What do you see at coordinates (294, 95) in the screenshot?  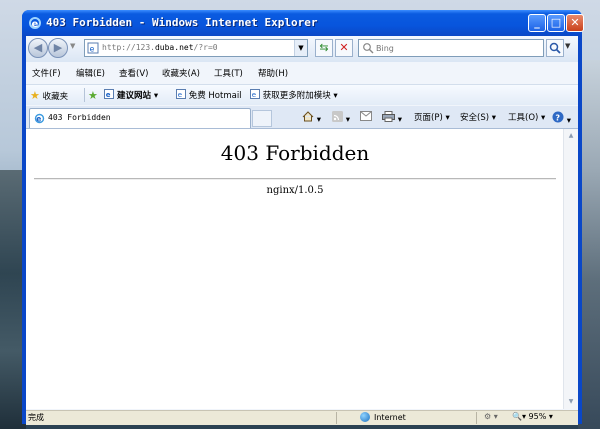 I see `get-addons-link: e 获取更多附加模块 ▾` at bounding box center [294, 95].